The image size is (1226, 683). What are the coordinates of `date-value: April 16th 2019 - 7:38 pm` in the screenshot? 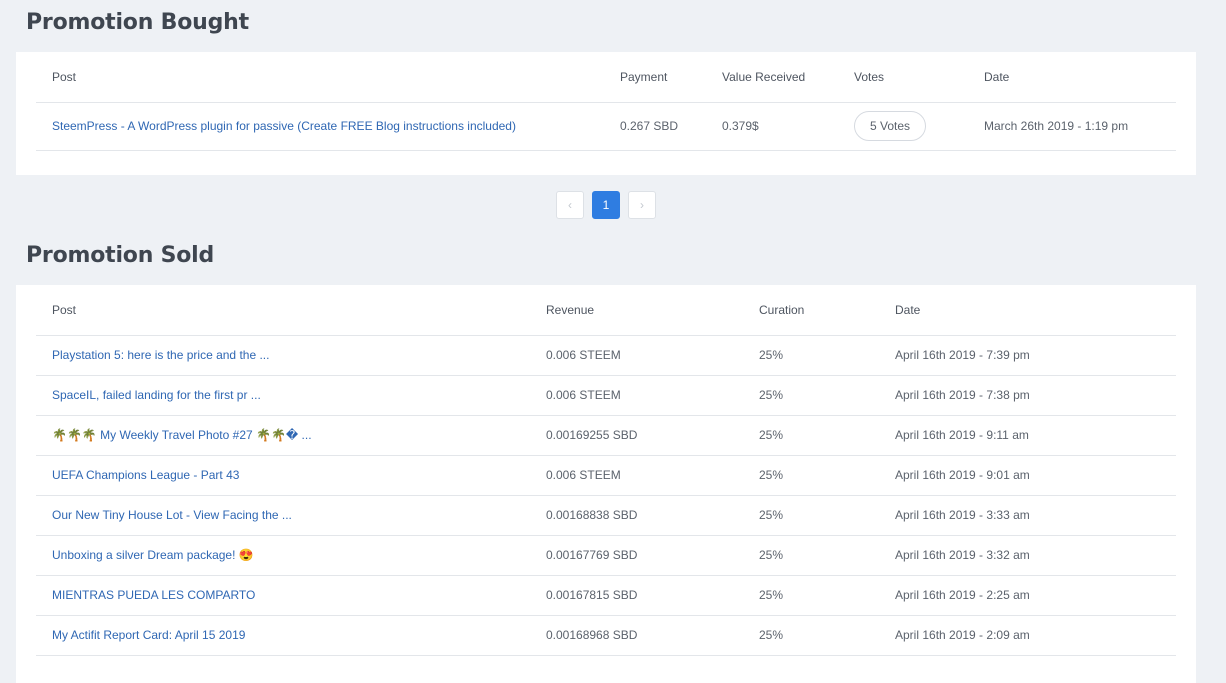 It's located at (1027, 395).